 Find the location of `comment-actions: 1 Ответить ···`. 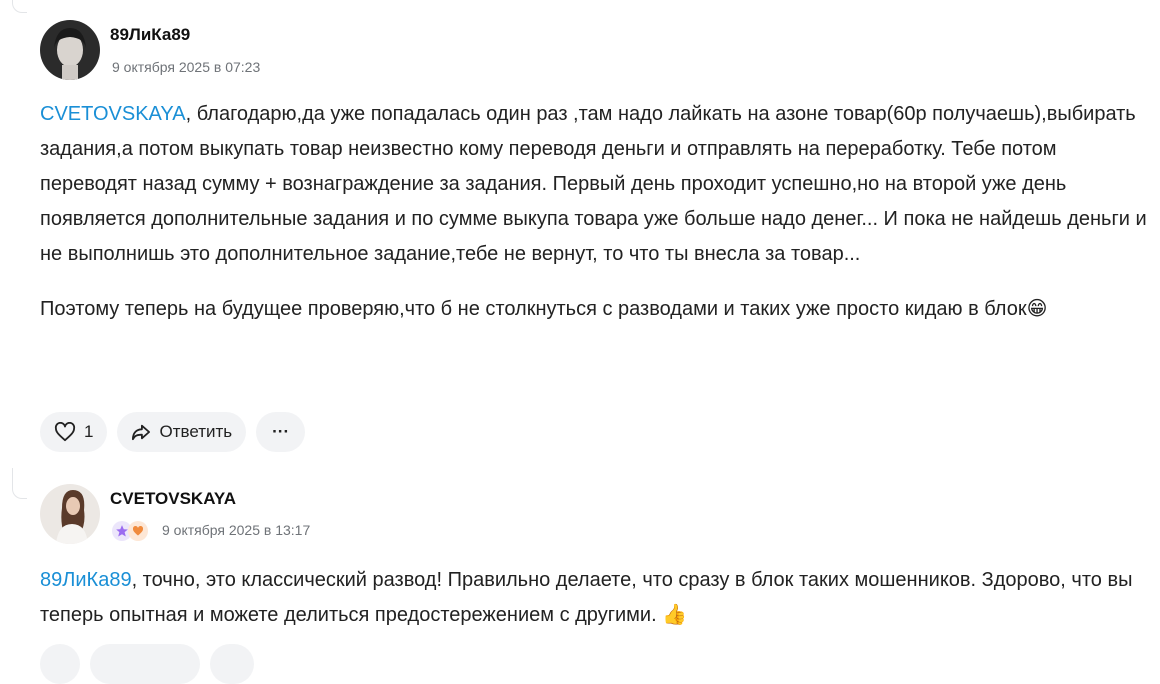

comment-actions: 1 Ответить ··· is located at coordinates (173, 432).